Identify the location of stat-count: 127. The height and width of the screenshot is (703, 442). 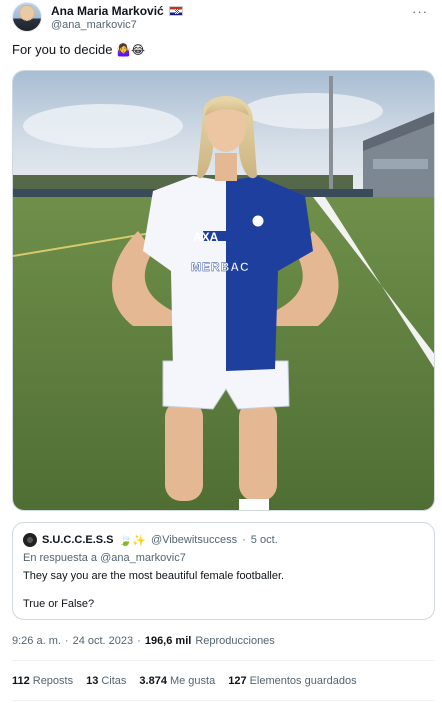
(237, 681).